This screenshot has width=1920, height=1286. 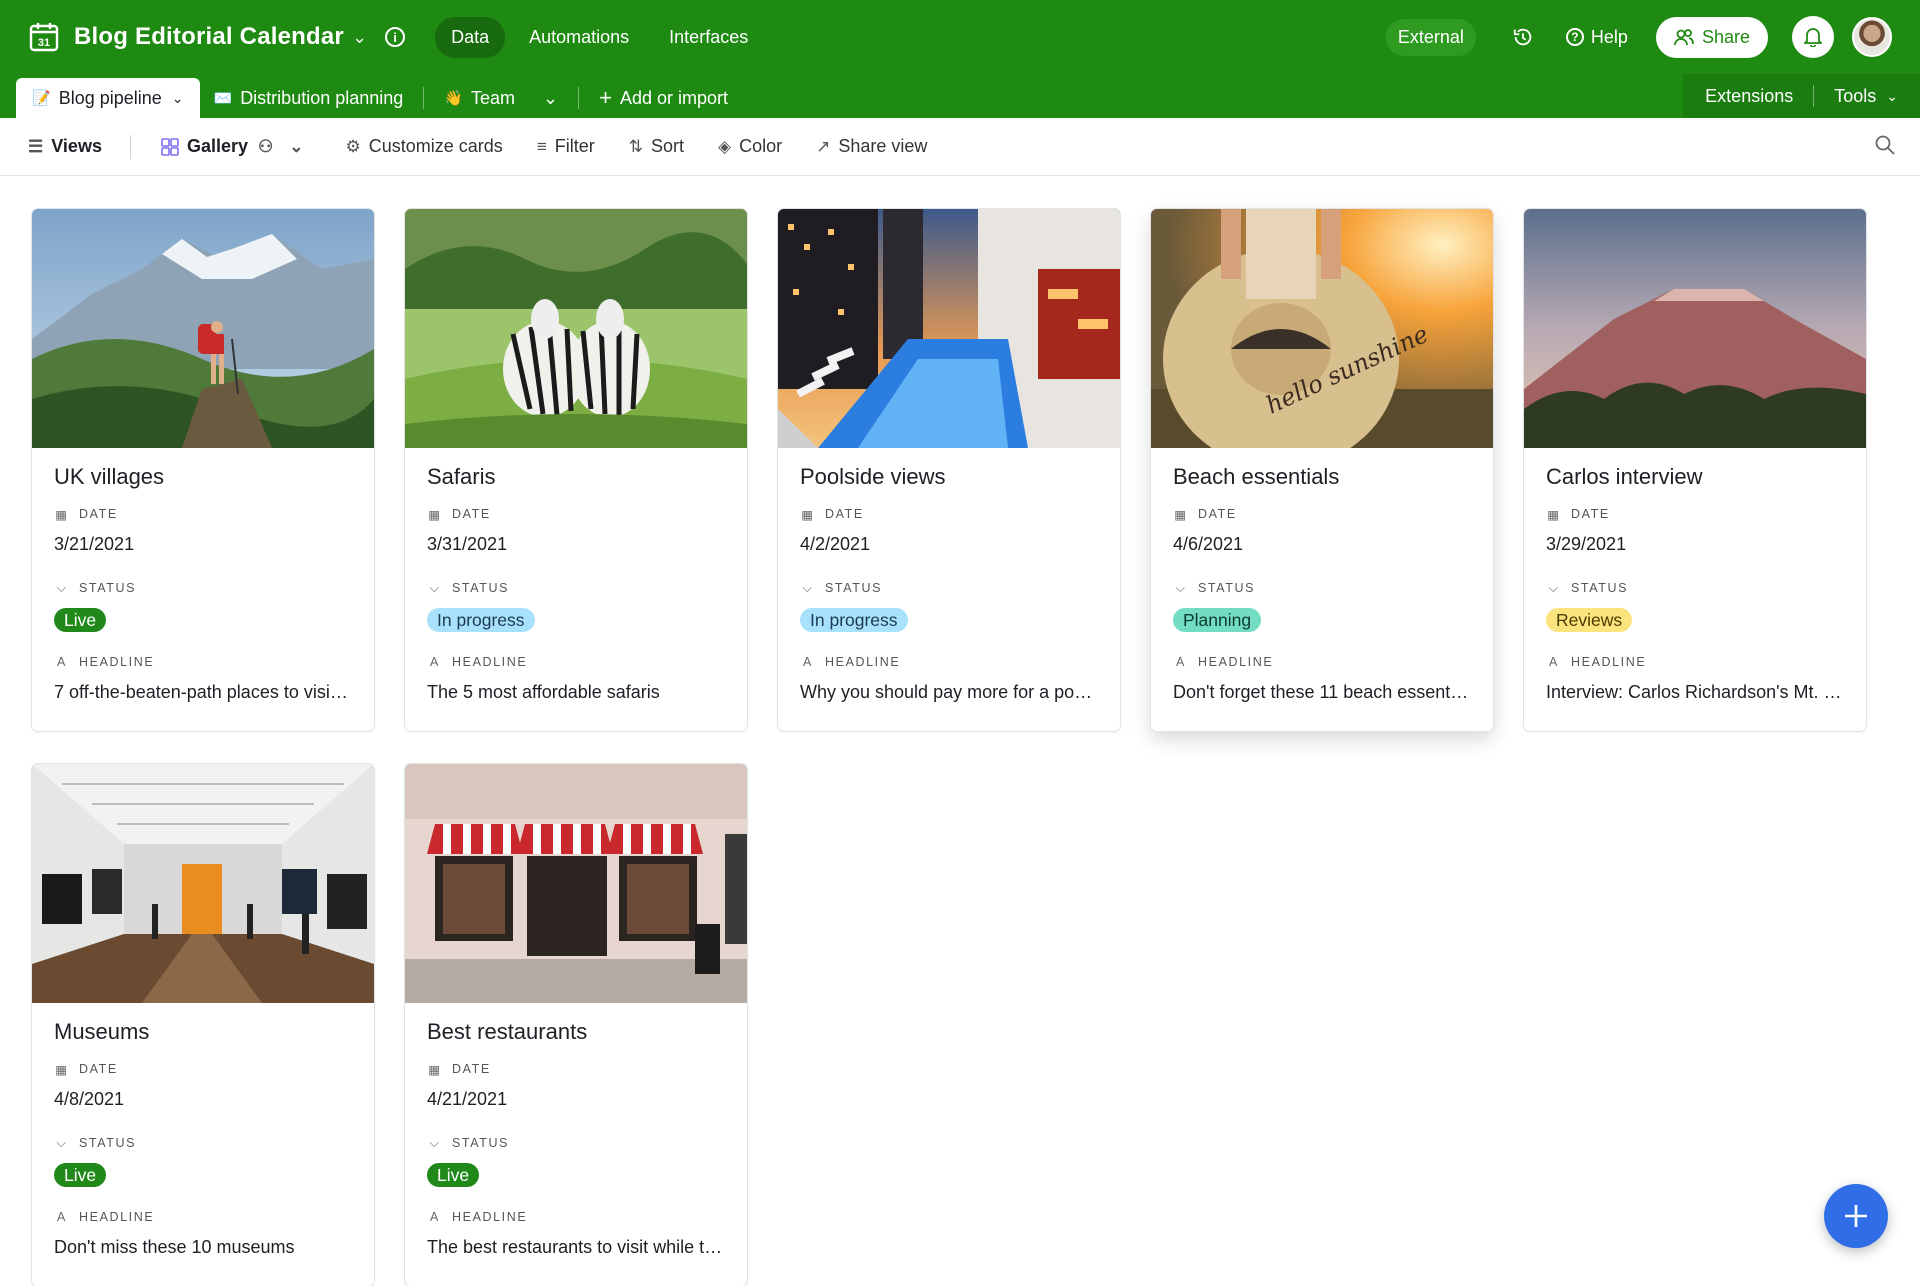 I want to click on nav-tab-data: Data, so click(x=470, y=37).